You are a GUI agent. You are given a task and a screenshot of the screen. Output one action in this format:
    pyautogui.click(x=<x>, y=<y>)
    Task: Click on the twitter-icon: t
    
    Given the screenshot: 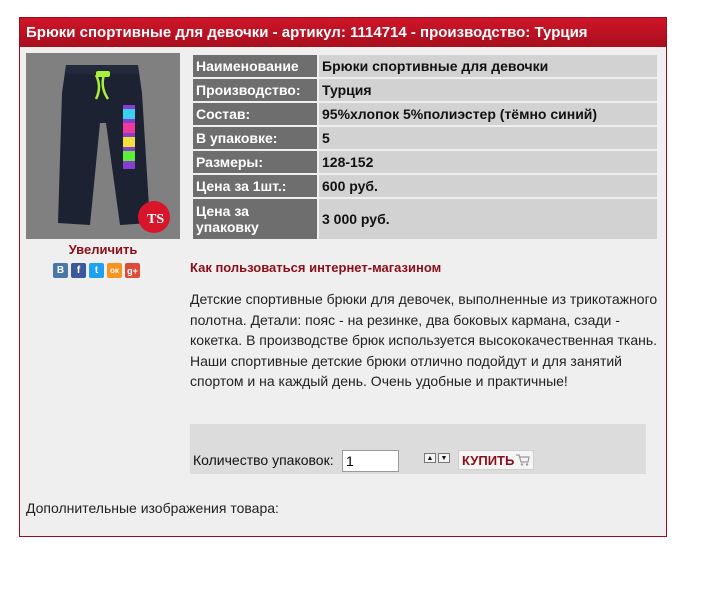 What is the action you would take?
    pyautogui.click(x=96, y=270)
    